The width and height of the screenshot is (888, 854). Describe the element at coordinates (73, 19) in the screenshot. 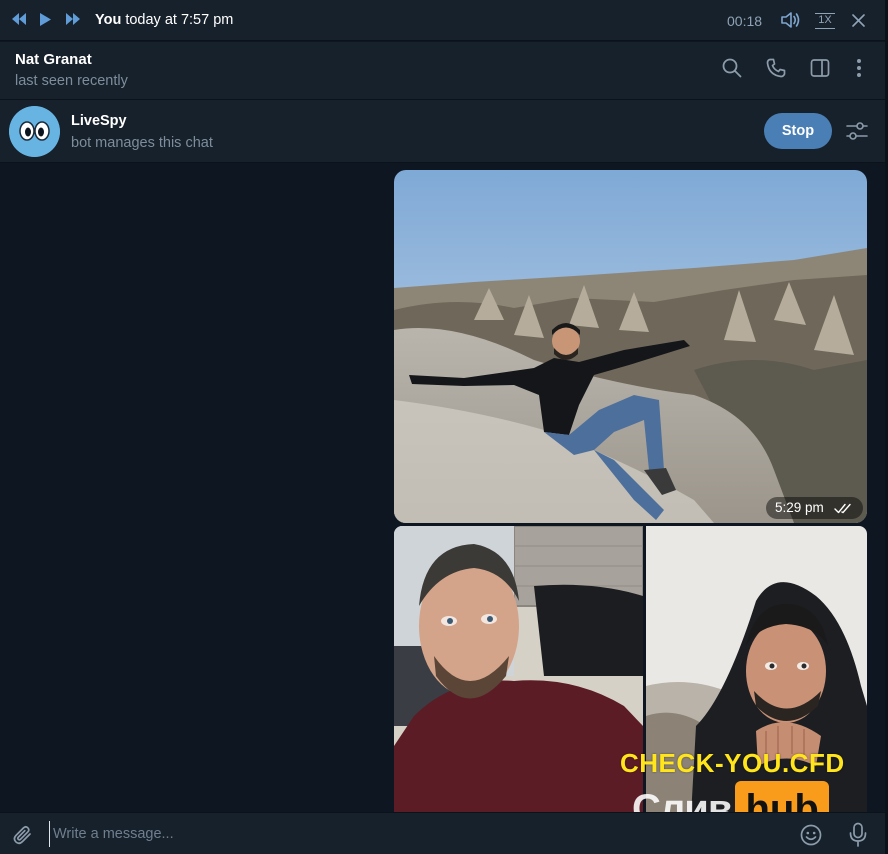

I see `fast-forward-icon` at that location.